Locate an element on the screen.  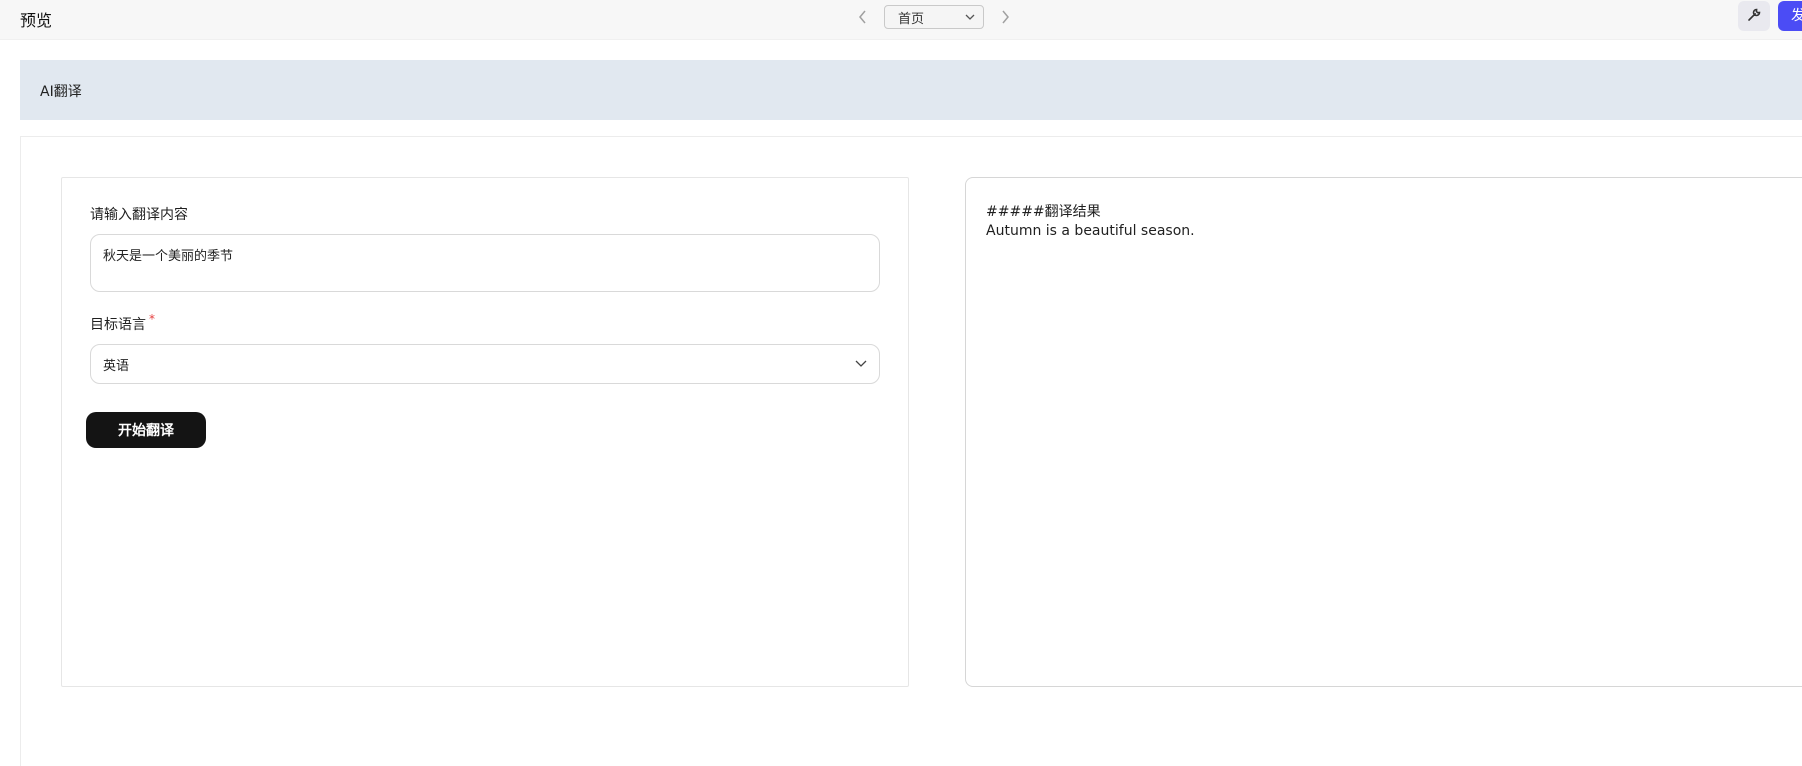
wrench-icon is located at coordinates (1754, 16).